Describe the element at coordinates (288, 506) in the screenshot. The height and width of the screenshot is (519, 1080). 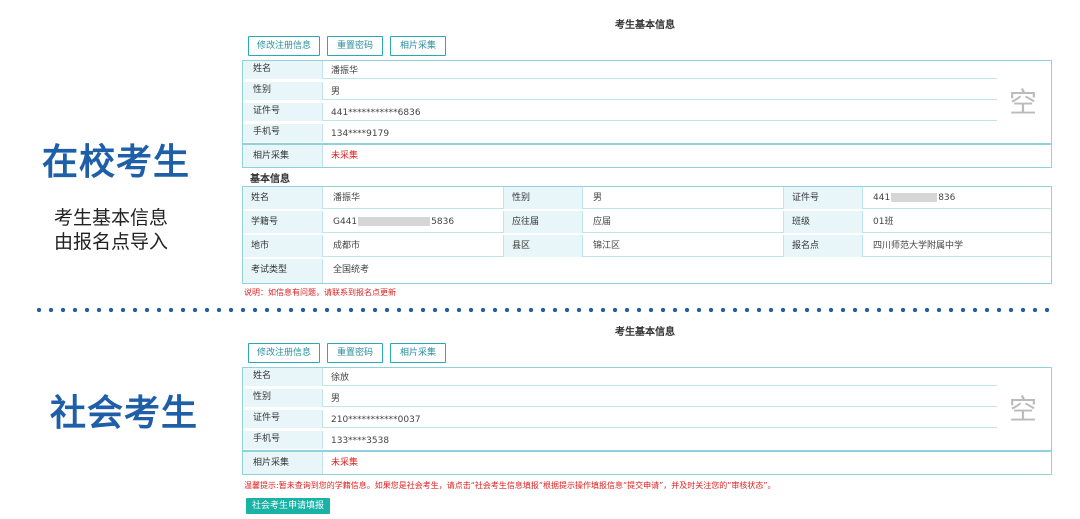
I see `social-apply-button: 社会考生申请填报` at that location.